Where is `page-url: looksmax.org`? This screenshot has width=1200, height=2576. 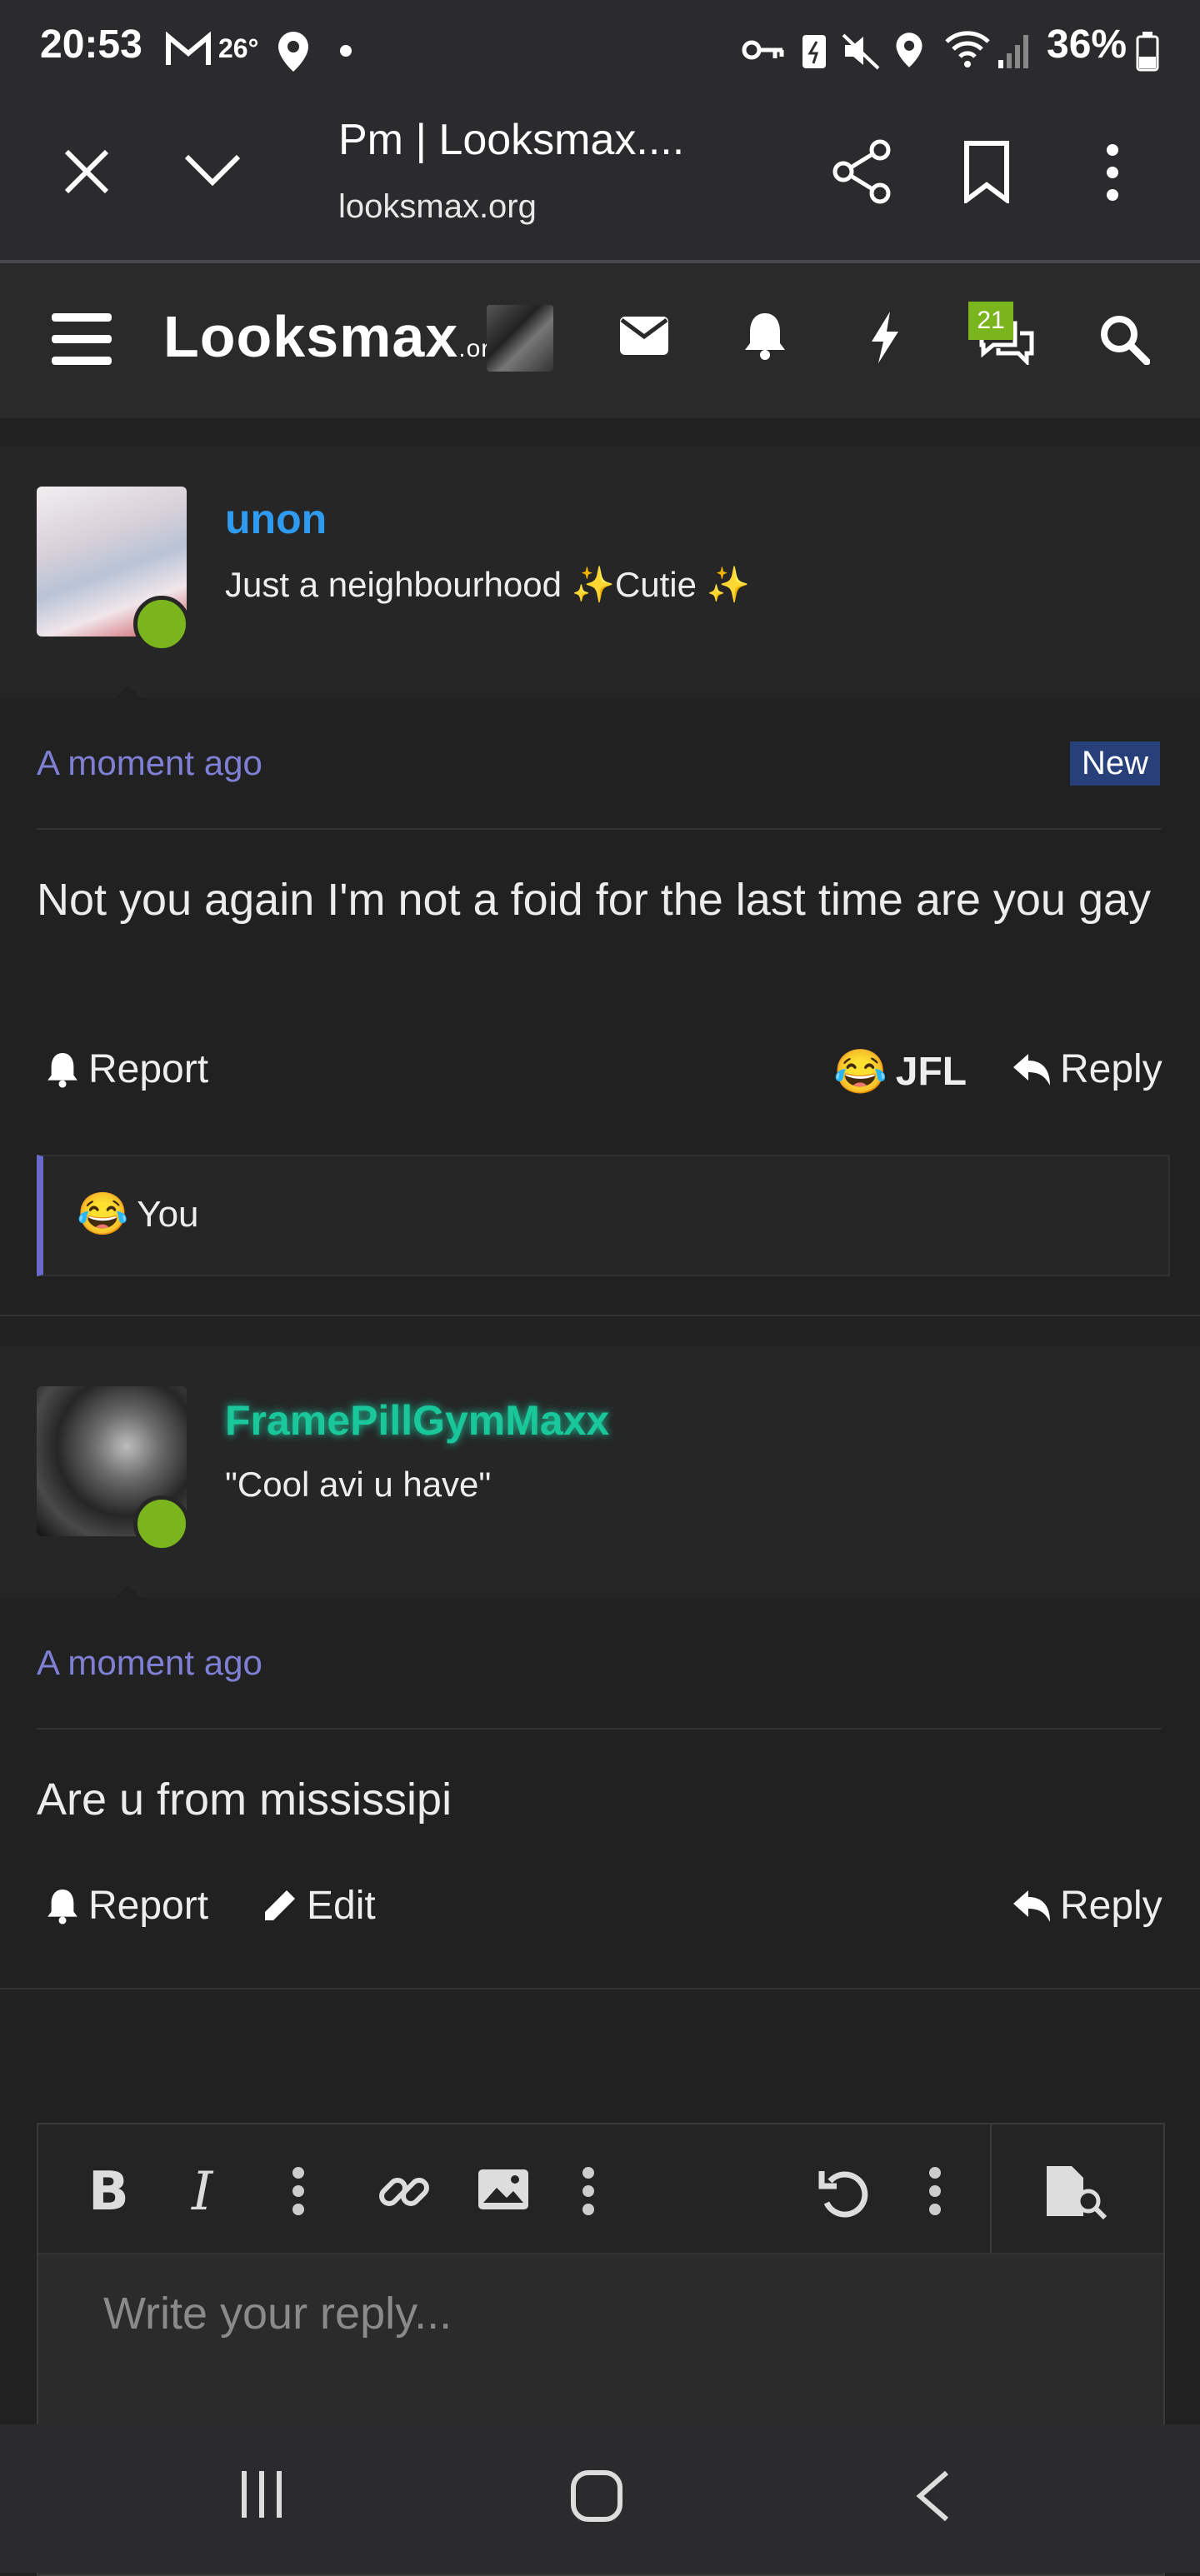 page-url: looksmax.org is located at coordinates (437, 207).